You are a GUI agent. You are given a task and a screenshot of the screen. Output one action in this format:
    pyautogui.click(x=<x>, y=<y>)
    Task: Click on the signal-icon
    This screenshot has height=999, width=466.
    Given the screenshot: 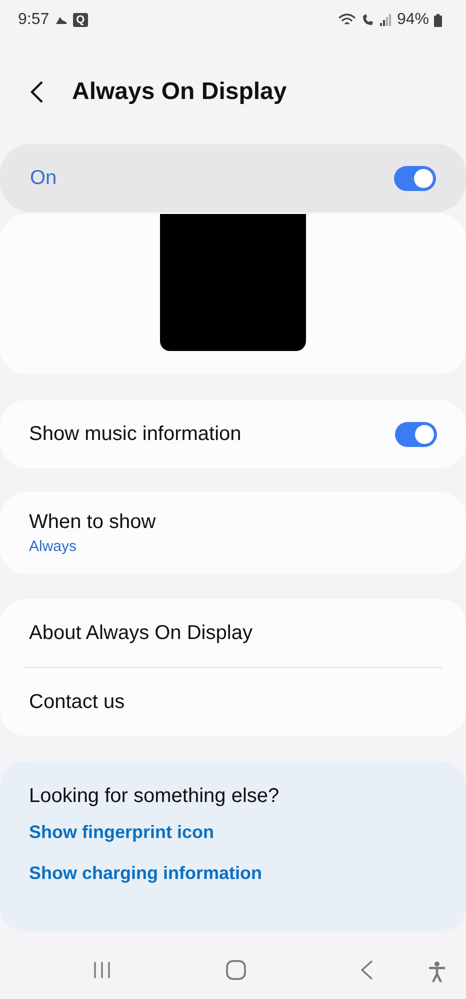 What is the action you would take?
    pyautogui.click(x=386, y=20)
    